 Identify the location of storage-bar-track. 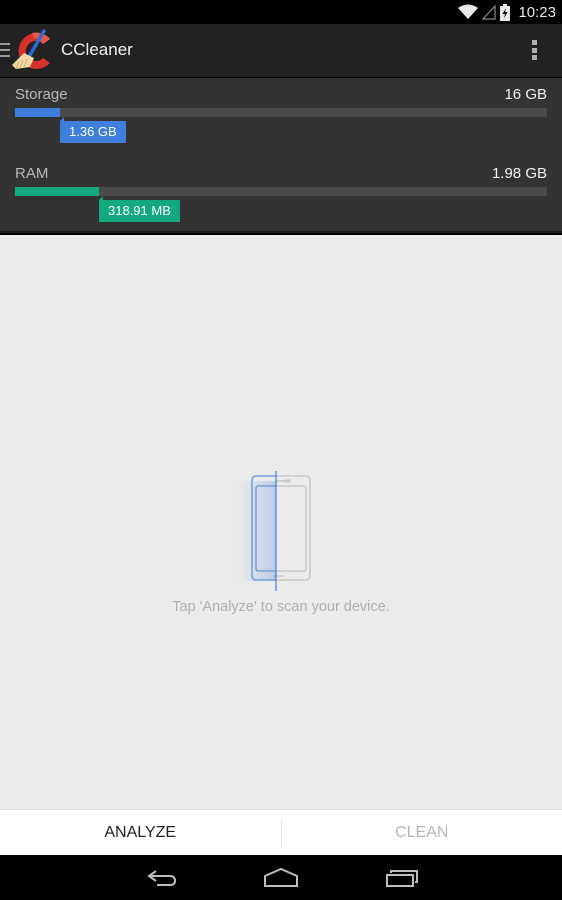
(281, 112).